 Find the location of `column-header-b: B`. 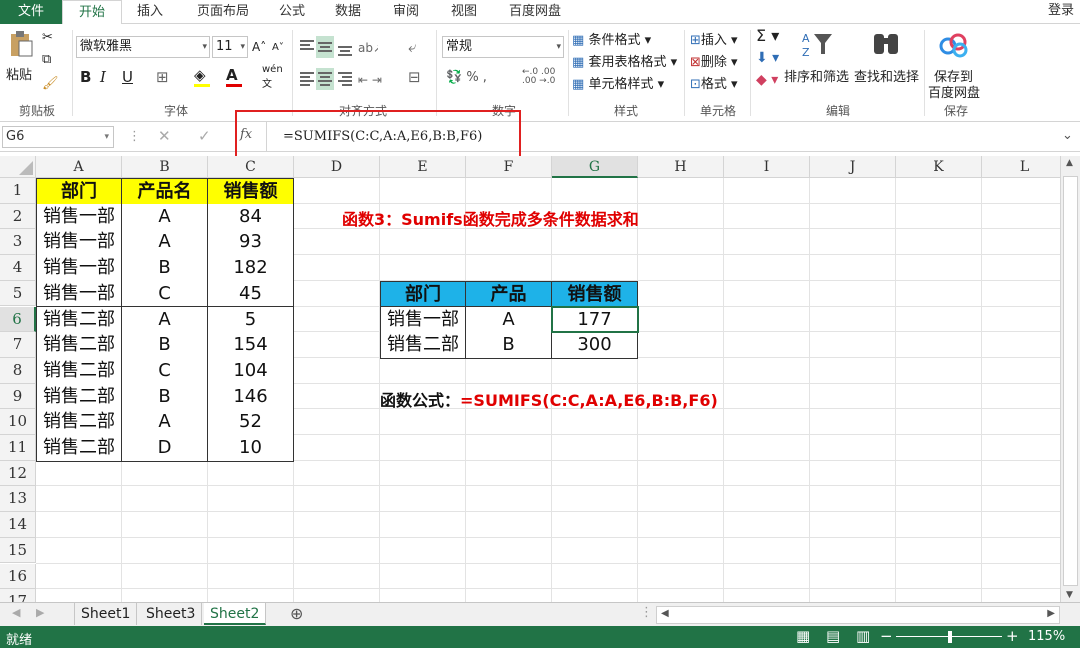

column-header-b: B is located at coordinates (165, 167).